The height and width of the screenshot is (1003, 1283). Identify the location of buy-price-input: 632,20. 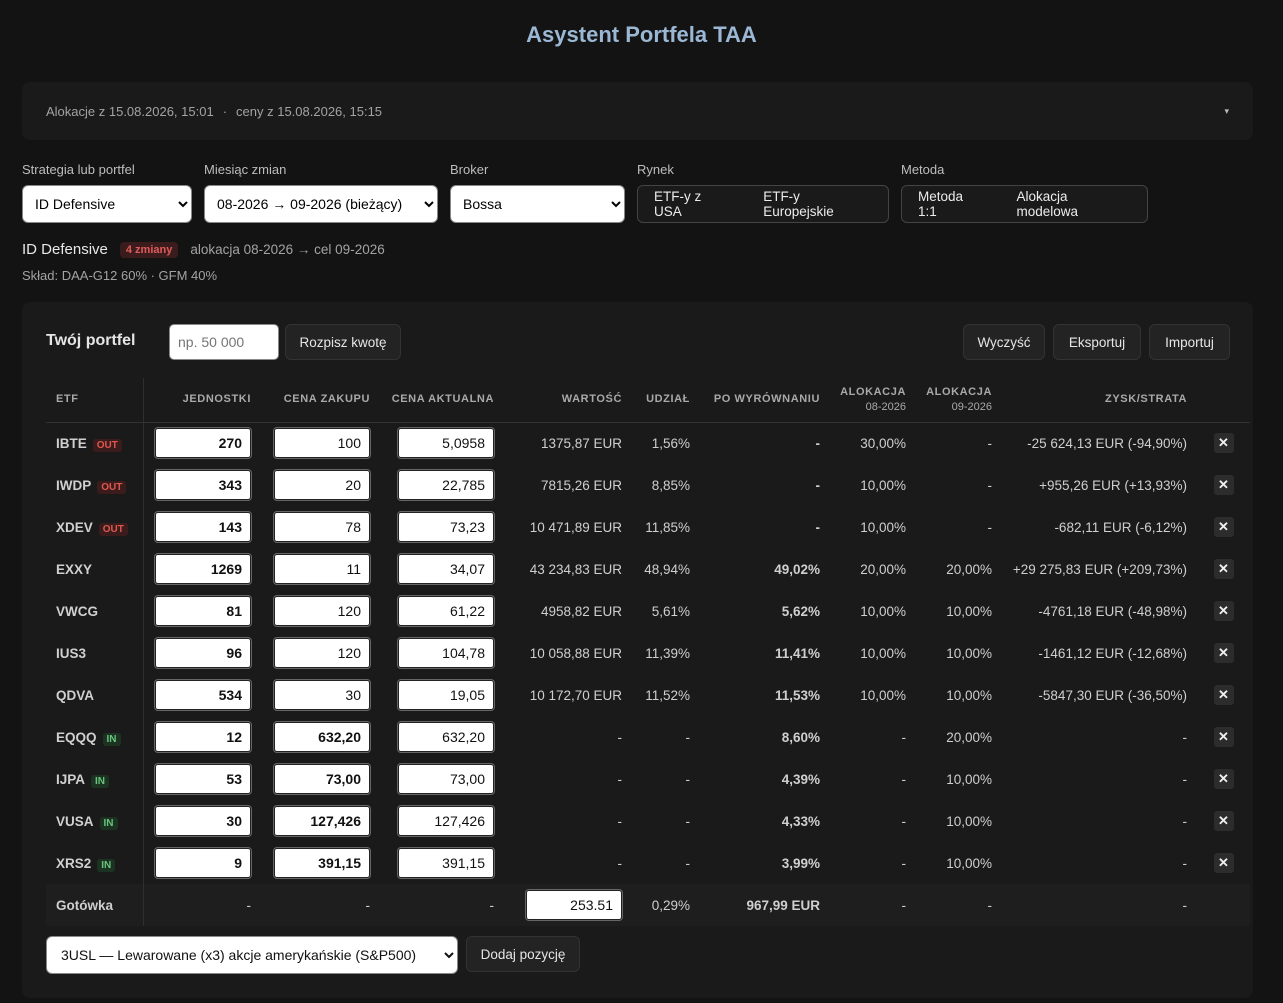
(322, 737).